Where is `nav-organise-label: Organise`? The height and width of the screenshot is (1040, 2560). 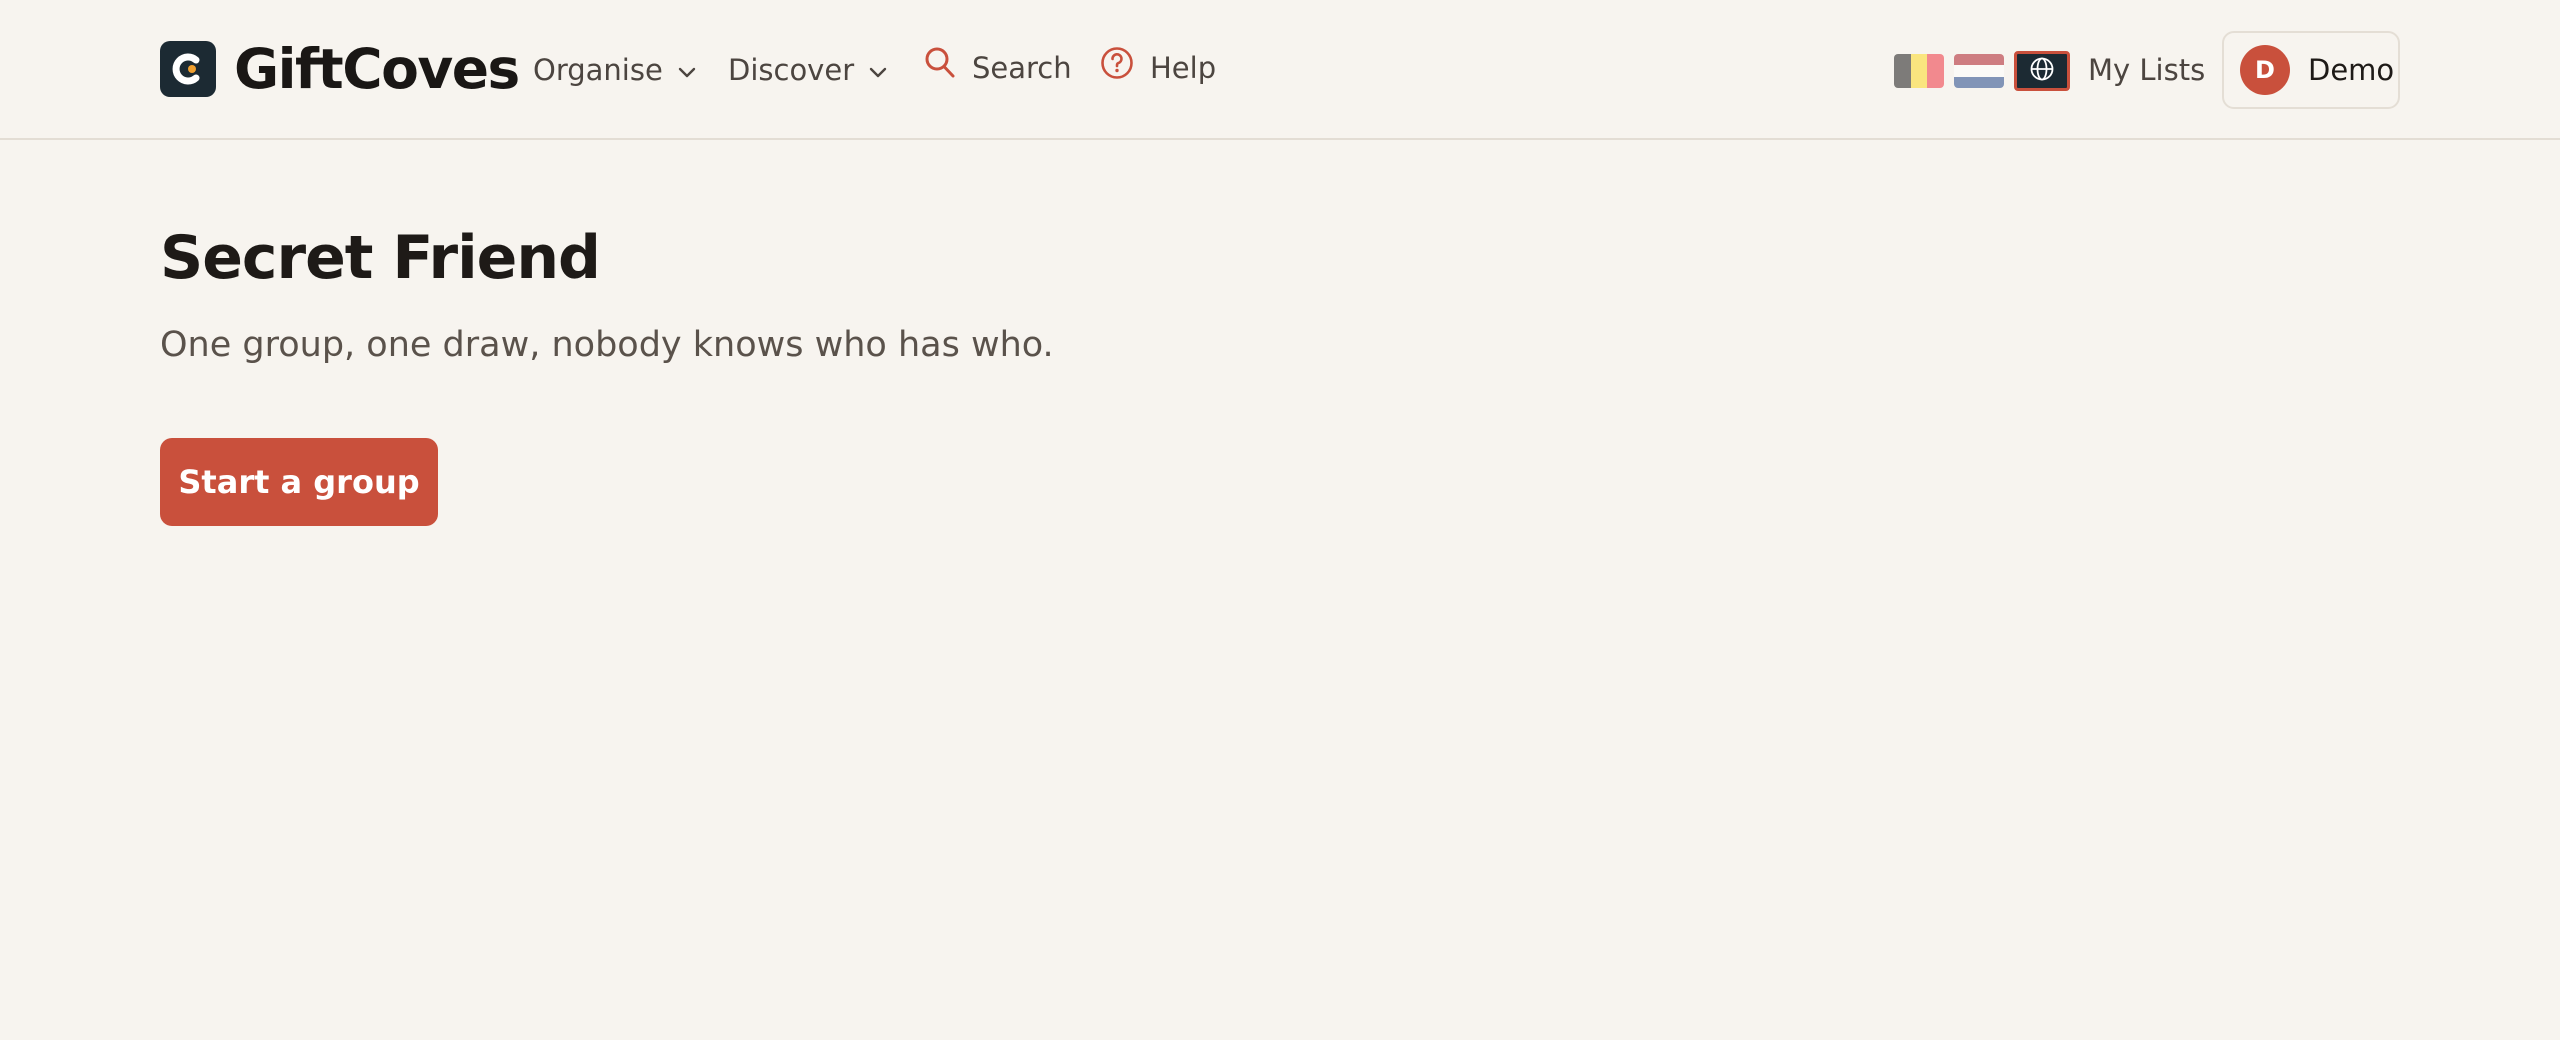
nav-organise-label: Organise is located at coordinates (598, 70).